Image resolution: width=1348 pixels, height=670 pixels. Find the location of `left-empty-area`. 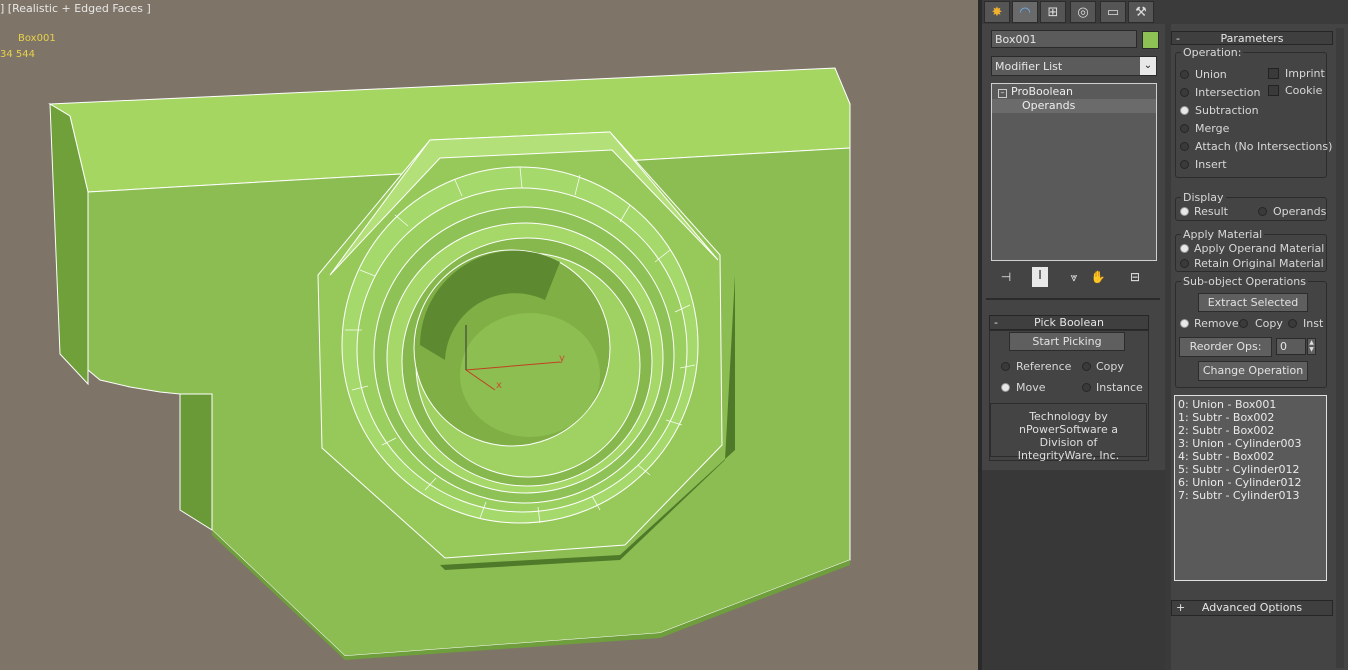

left-empty-area is located at coordinates (1074, 570).